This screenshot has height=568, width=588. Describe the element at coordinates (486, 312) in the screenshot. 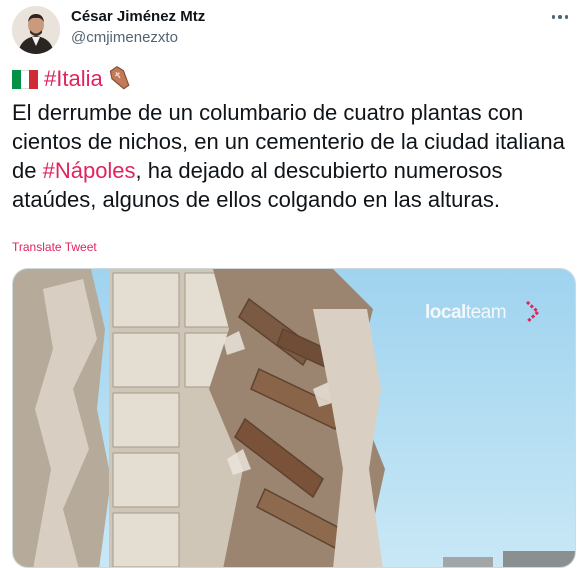

I see `watermark-text-light: team` at that location.